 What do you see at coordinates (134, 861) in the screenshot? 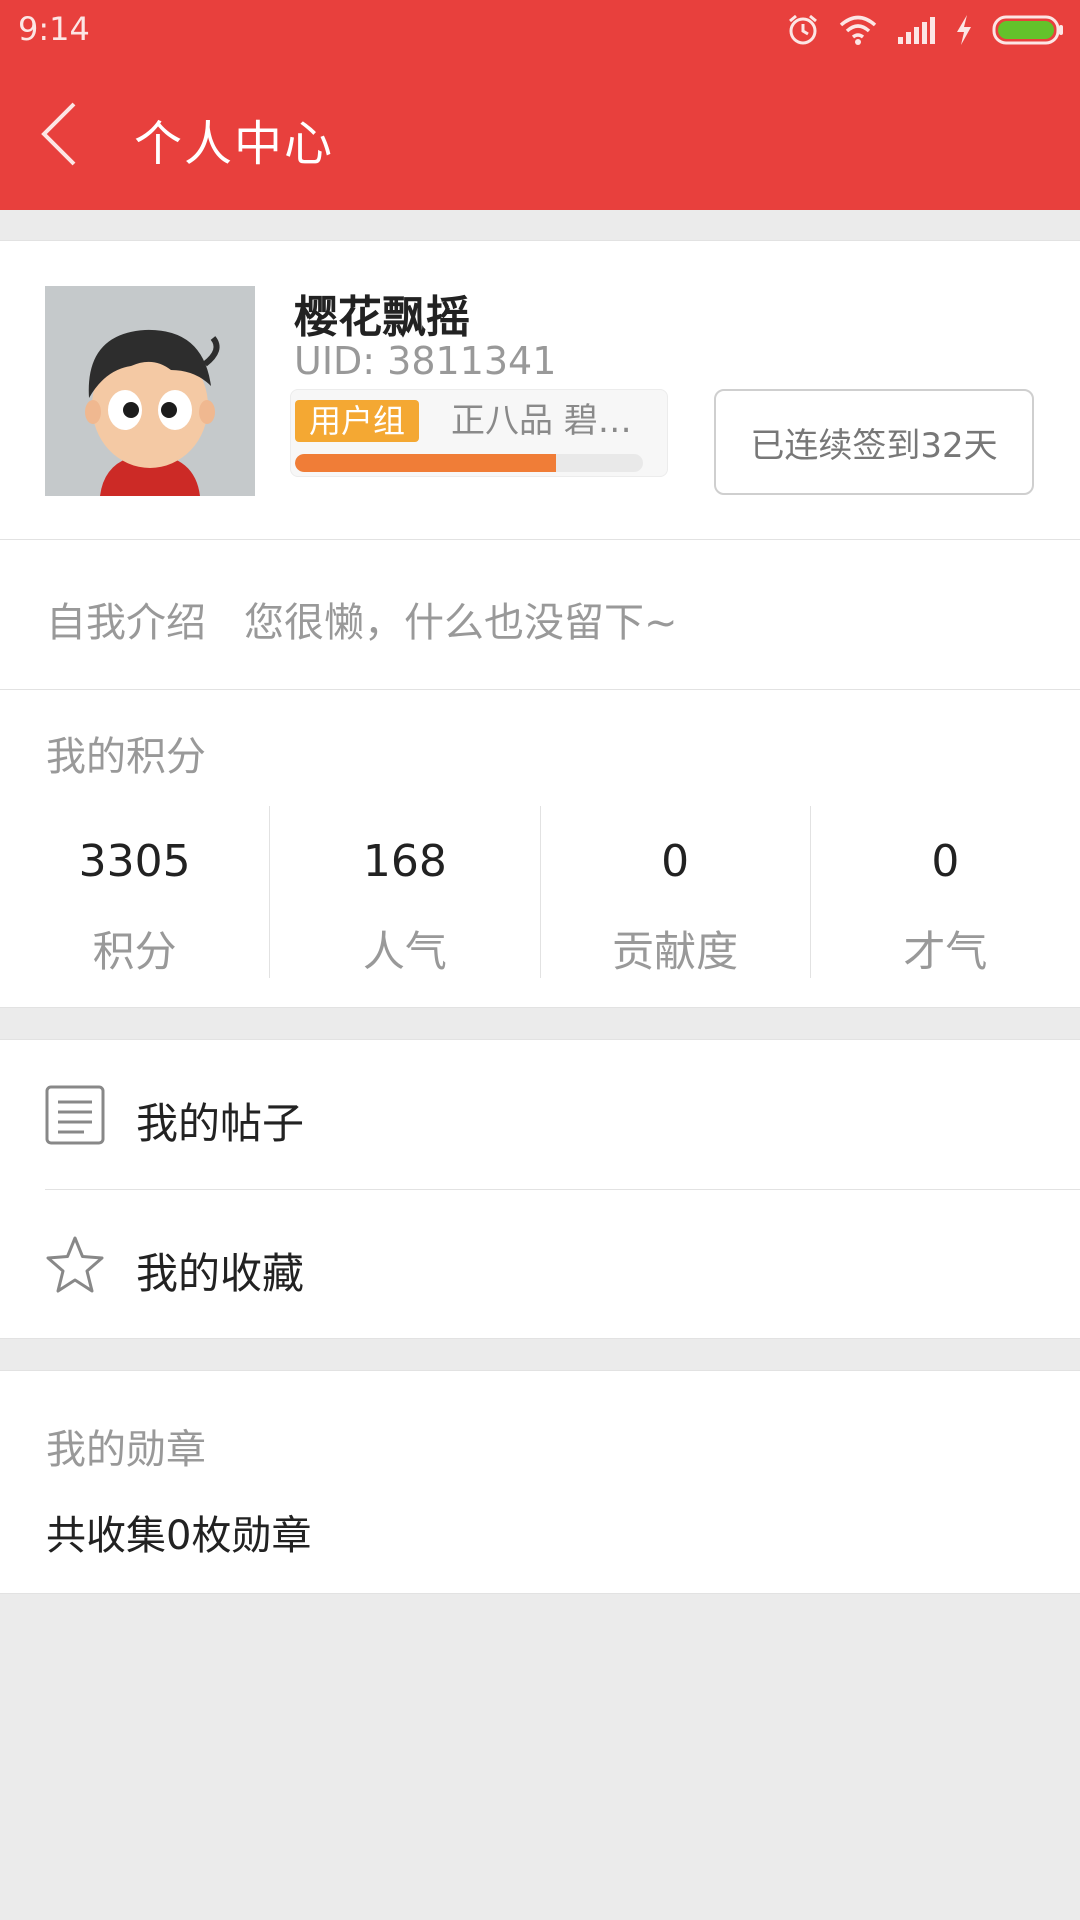
I see `point-value: 3305` at bounding box center [134, 861].